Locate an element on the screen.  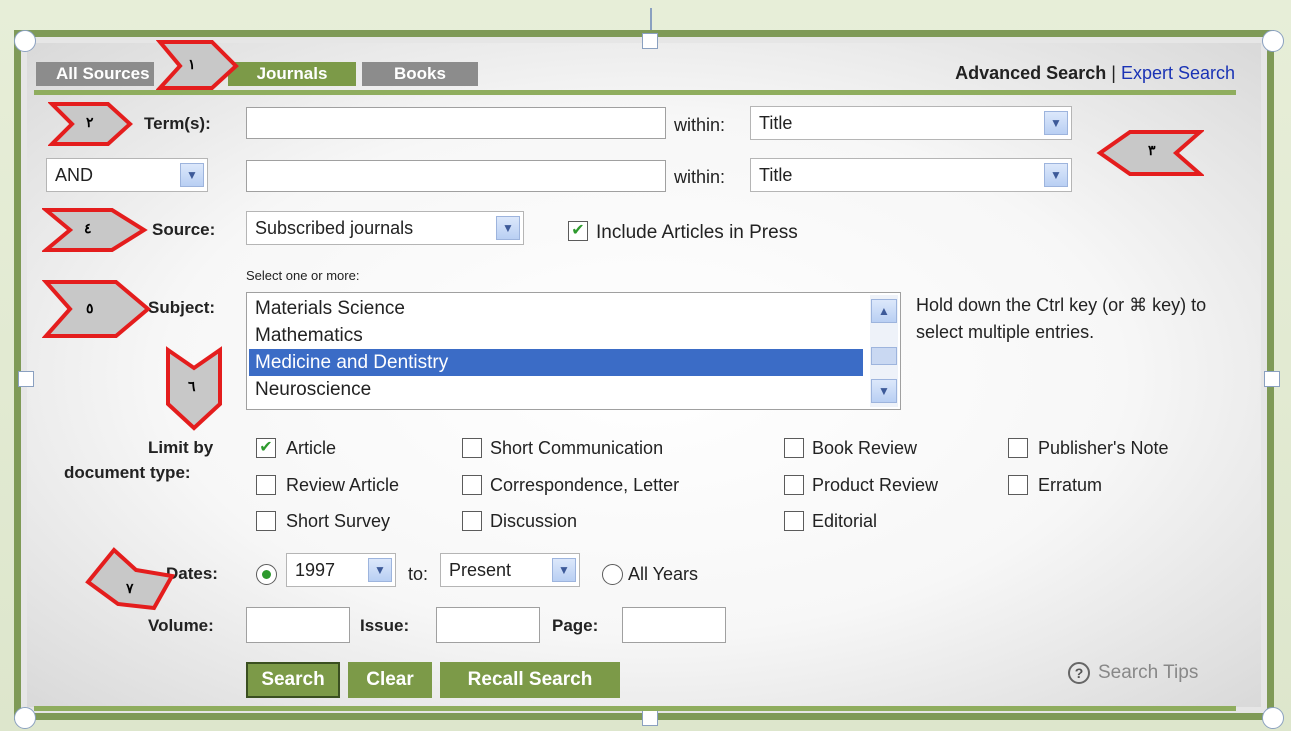
all-years-label: All Years is located at coordinates (663, 574).